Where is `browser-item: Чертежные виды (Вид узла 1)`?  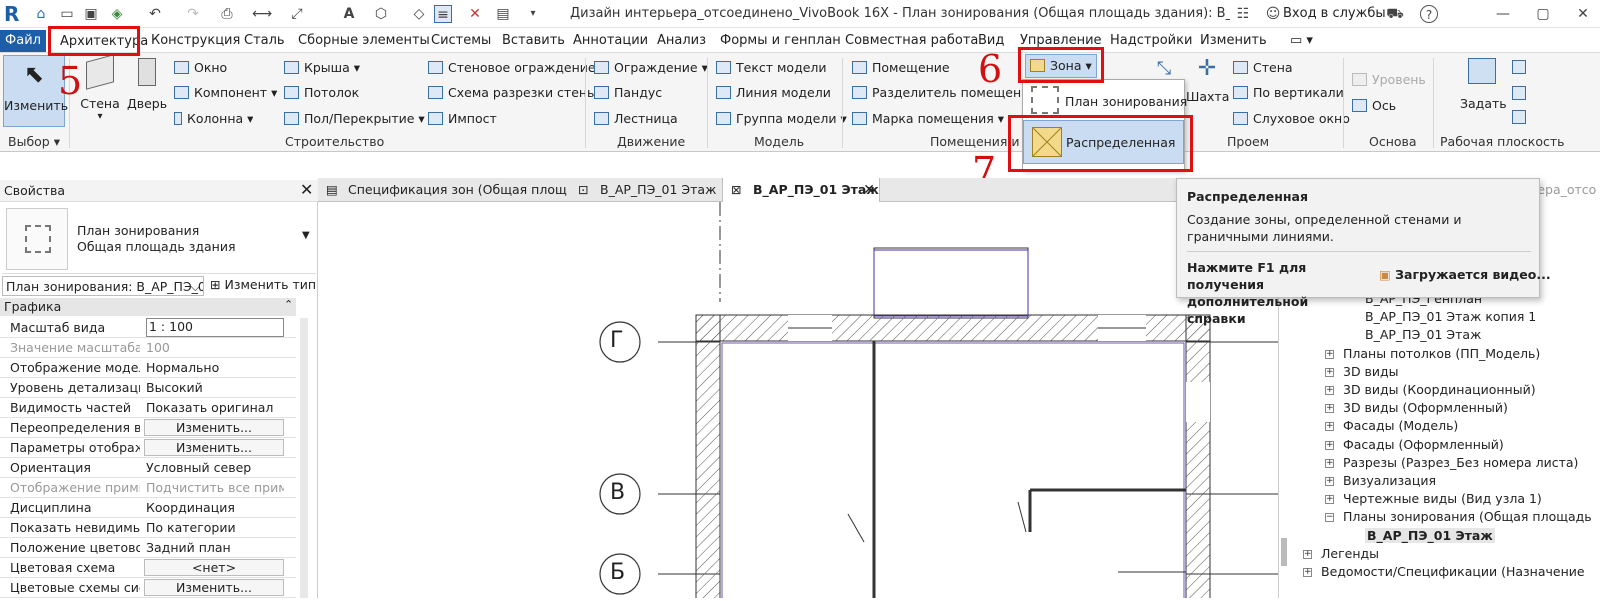 browser-item: Чертежные виды (Вид узла 1) is located at coordinates (1442, 498).